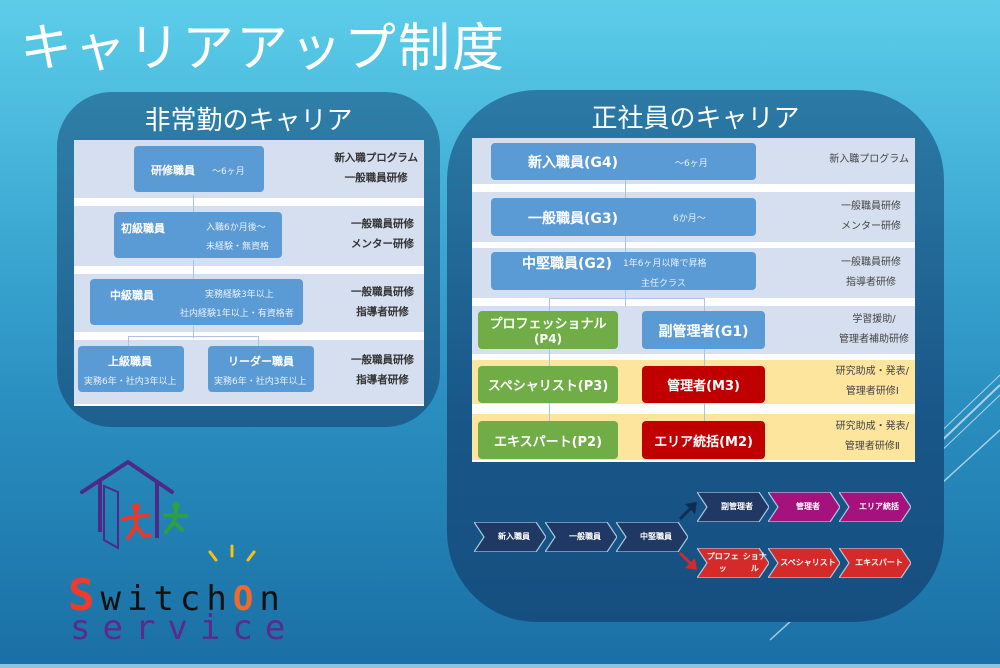  I want to click on position-name: 一般職員(G3), so click(573, 219).